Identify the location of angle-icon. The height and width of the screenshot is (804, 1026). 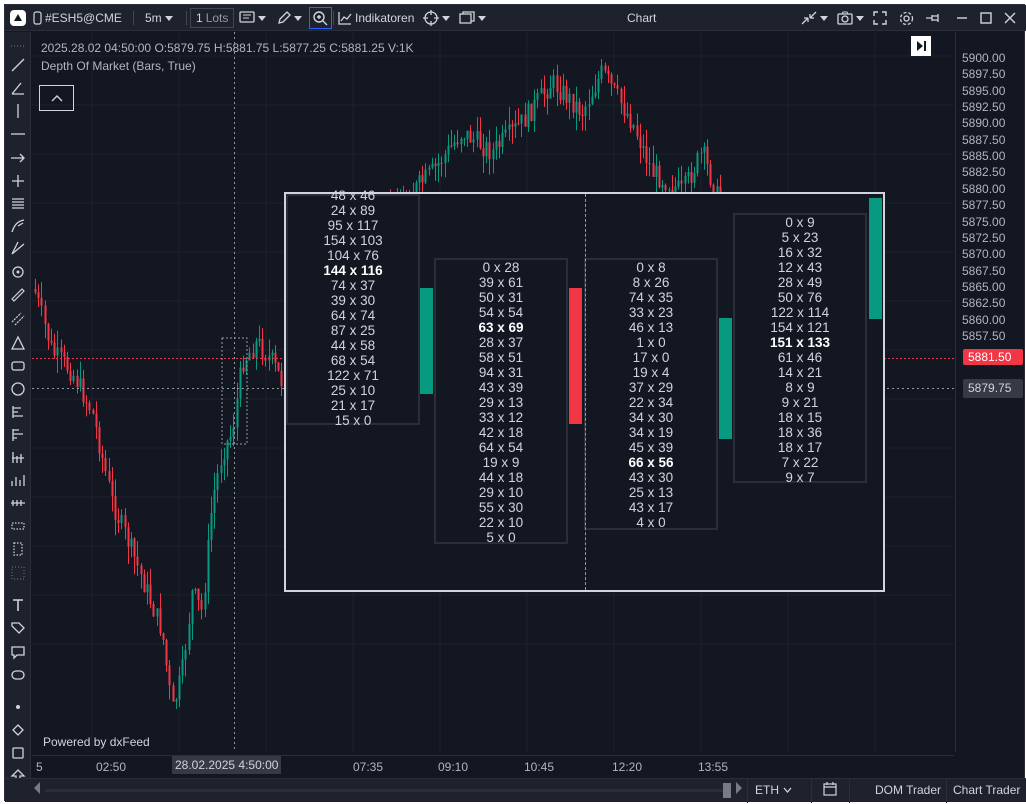
(18, 88).